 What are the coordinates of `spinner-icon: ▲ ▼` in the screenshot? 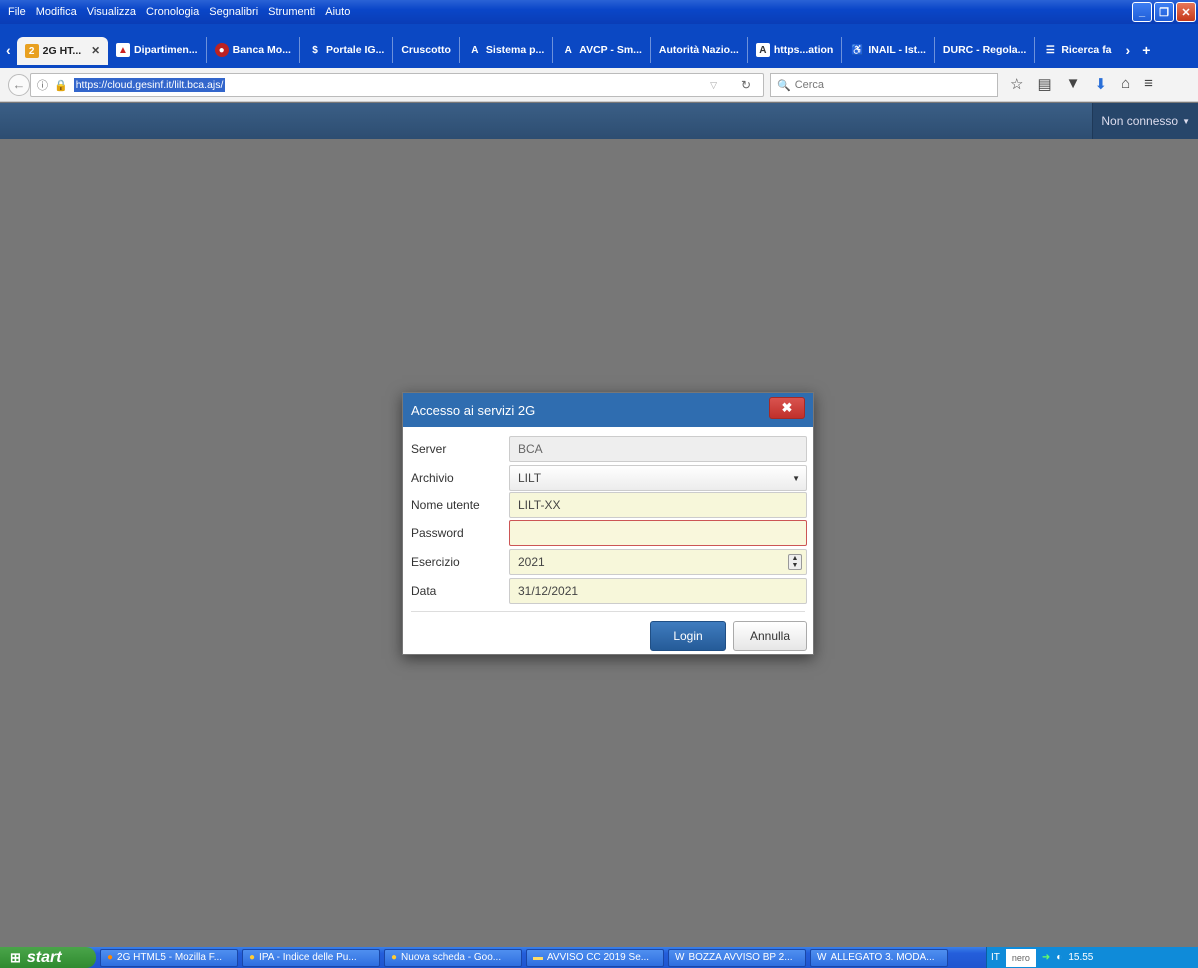 It's located at (795, 562).